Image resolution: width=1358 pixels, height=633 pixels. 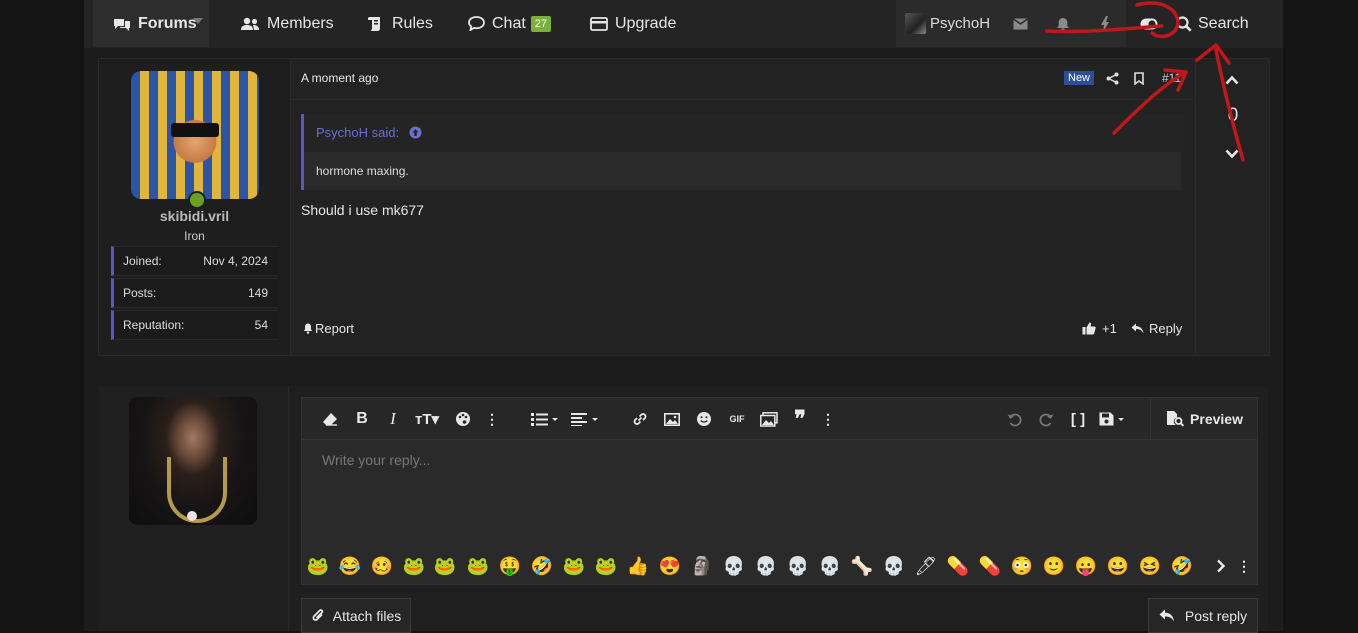 What do you see at coordinates (1099, 328) in the screenshot?
I see `like-button: +1` at bounding box center [1099, 328].